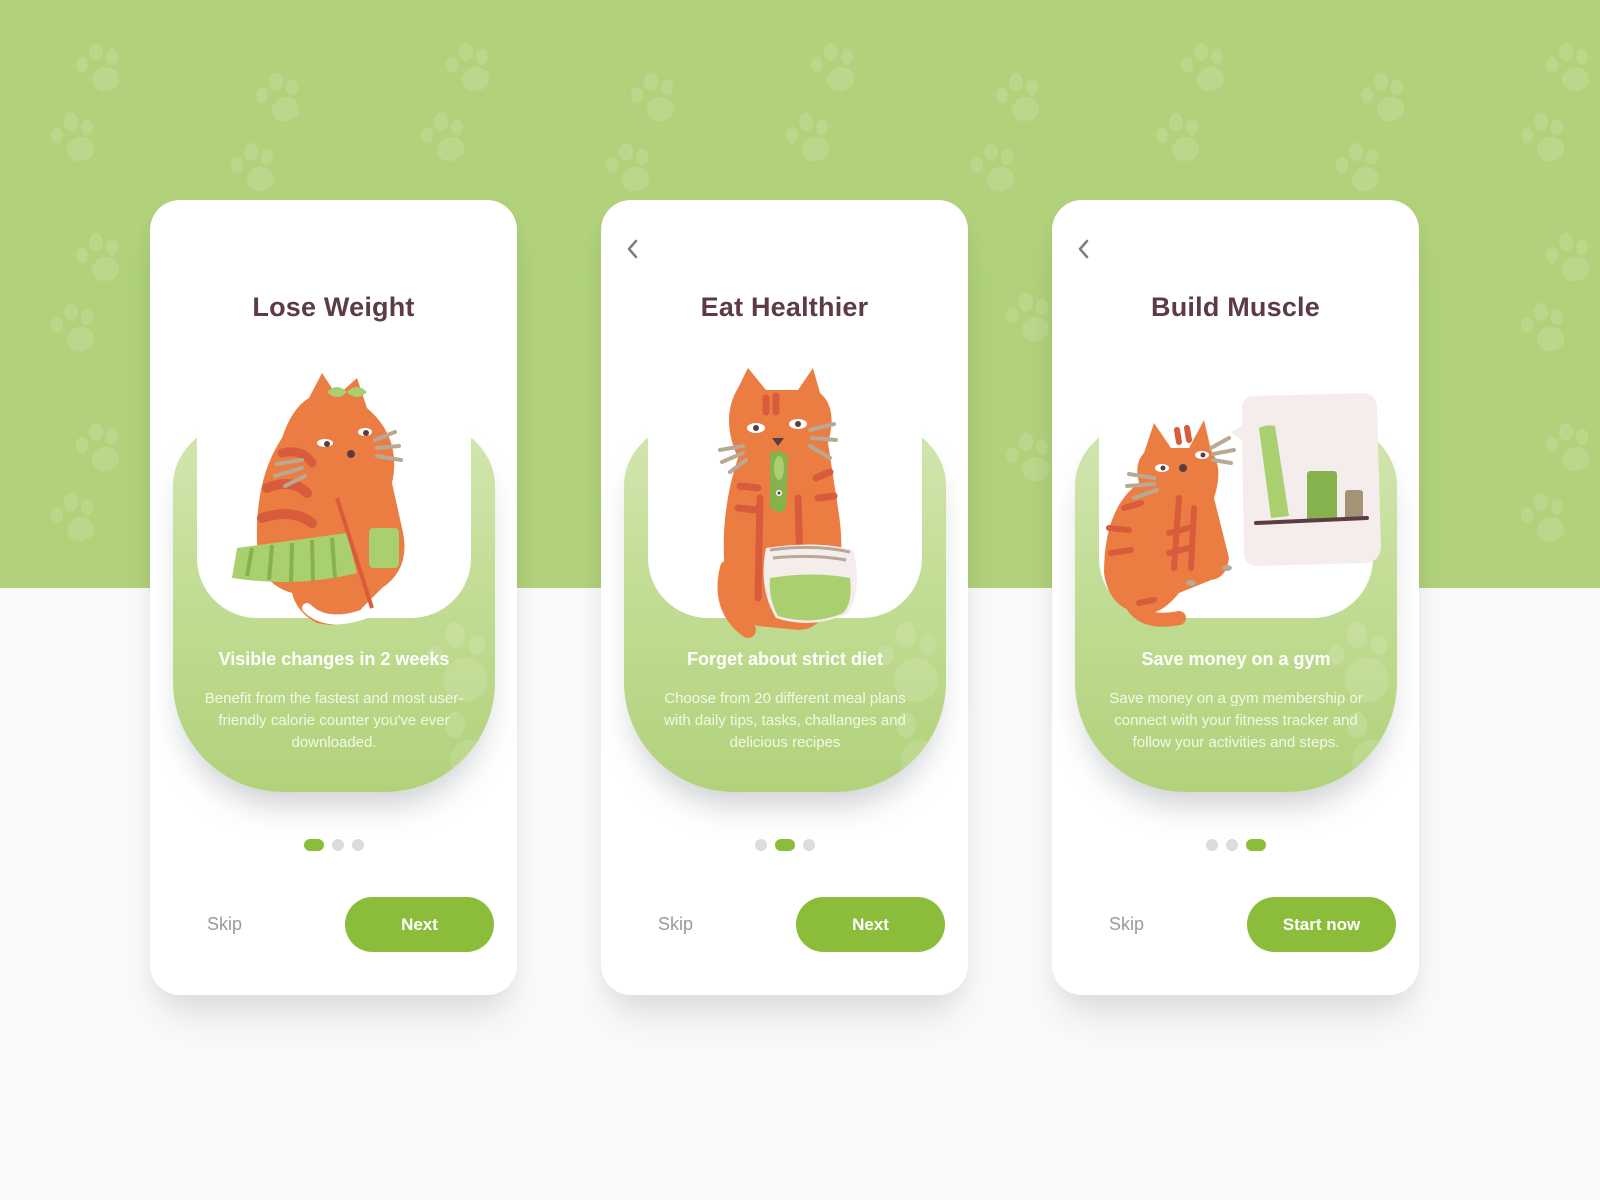  Describe the element at coordinates (1321, 924) in the screenshot. I see `start-now-button: Start now` at that location.